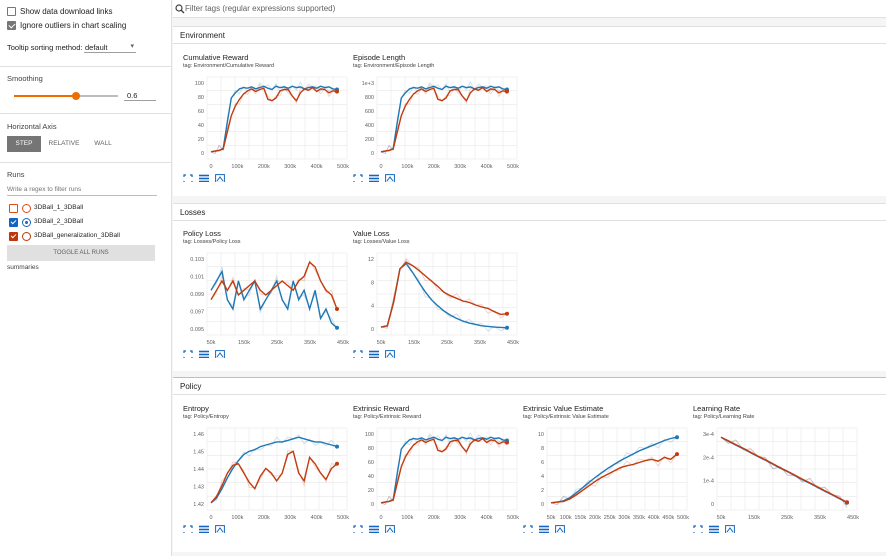 The height and width of the screenshot is (556, 886). What do you see at coordinates (87, 223) in the screenshot?
I see `run-item: 3DBall_2_3DBall` at bounding box center [87, 223].